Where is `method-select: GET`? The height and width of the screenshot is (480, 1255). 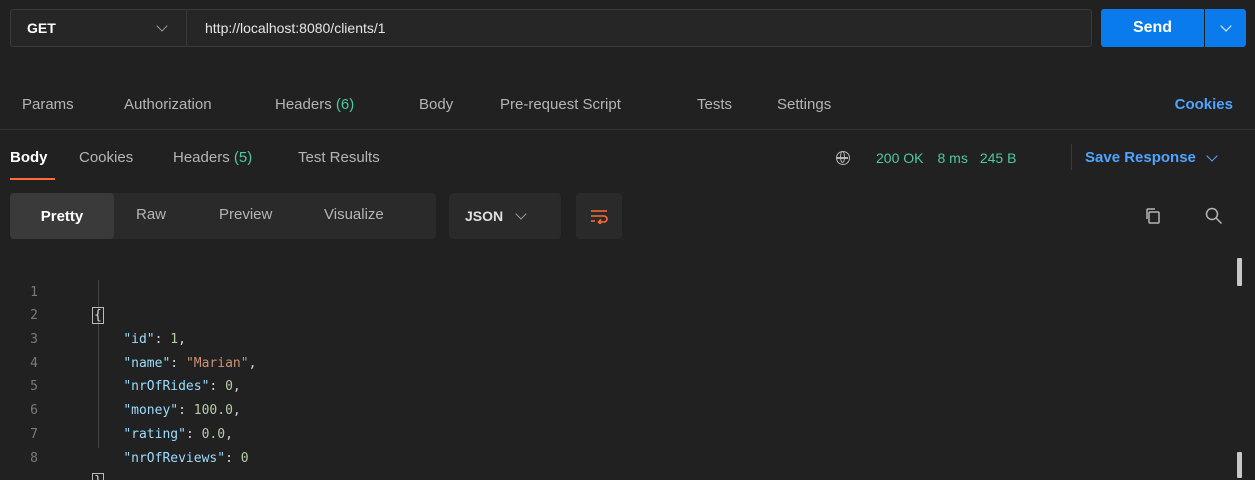 method-select: GET is located at coordinates (99, 28).